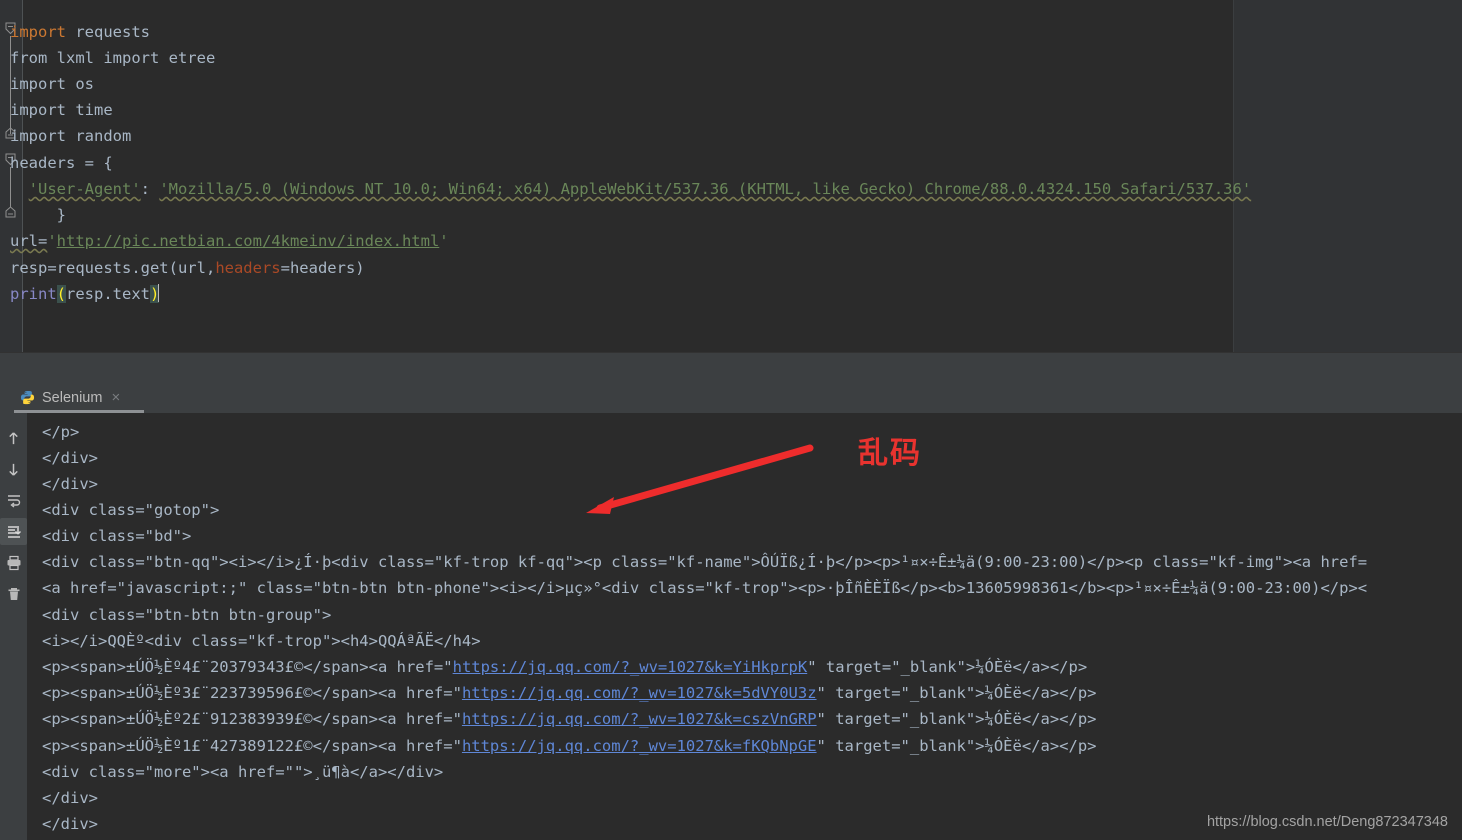 This screenshot has height=840, width=1462. I want to click on scroll-to-end-button, so click(13, 531).